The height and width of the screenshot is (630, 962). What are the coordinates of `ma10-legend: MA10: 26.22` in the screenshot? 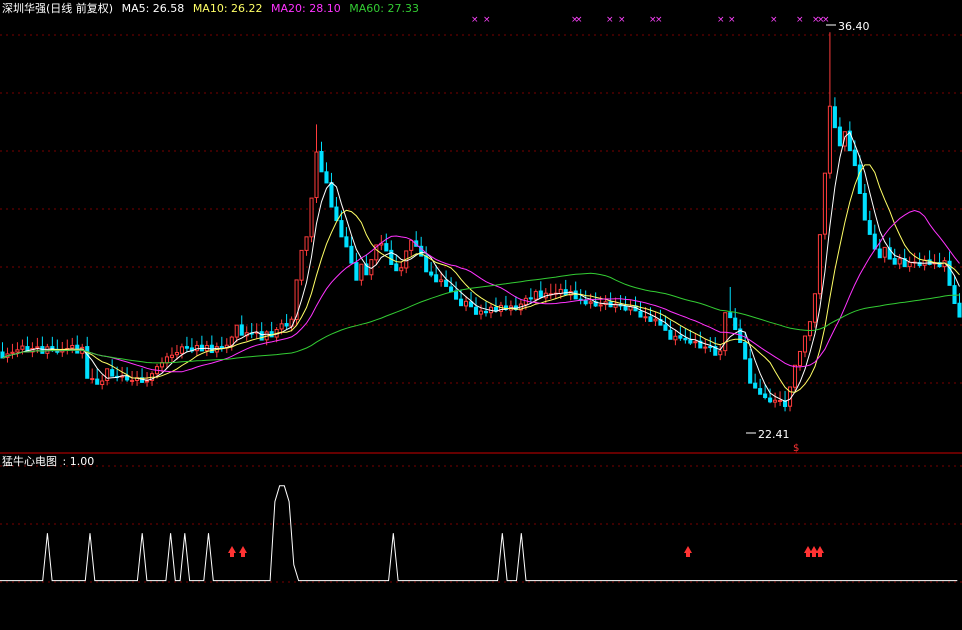 It's located at (227, 8).